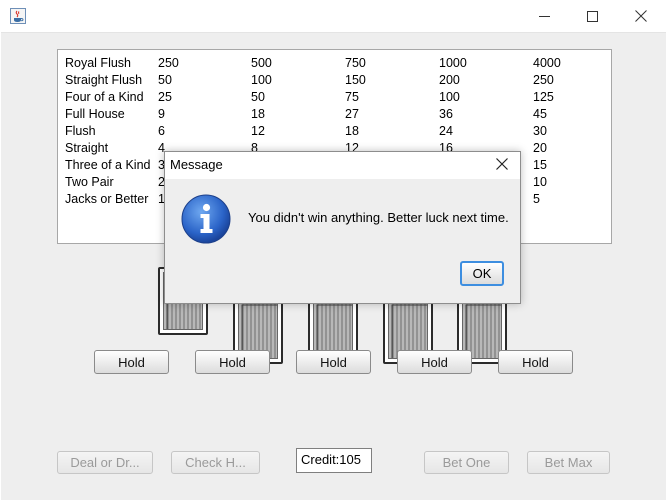 Image resolution: width=667 pixels, height=500 pixels. Describe the element at coordinates (536, 199) in the screenshot. I see `payout-5: 5` at that location.